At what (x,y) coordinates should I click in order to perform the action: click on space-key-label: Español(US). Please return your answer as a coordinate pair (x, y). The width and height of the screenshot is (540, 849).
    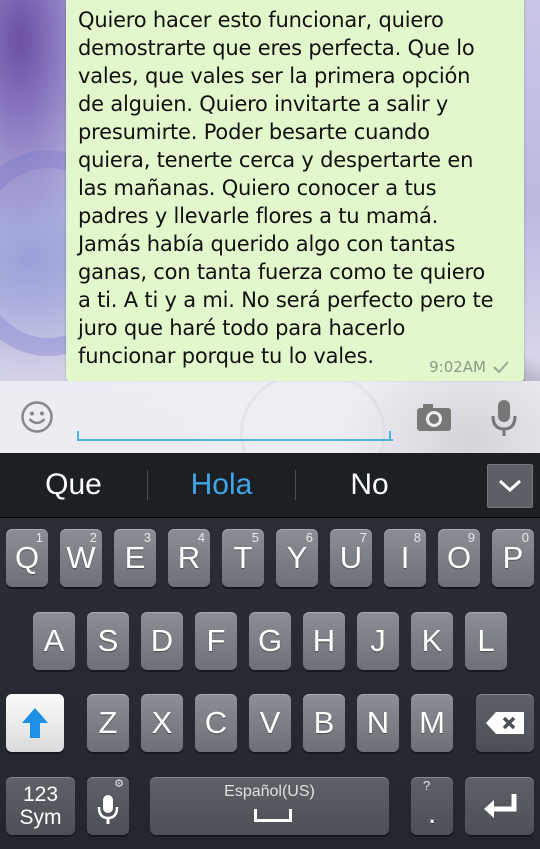
    Looking at the image, I should click on (269, 791).